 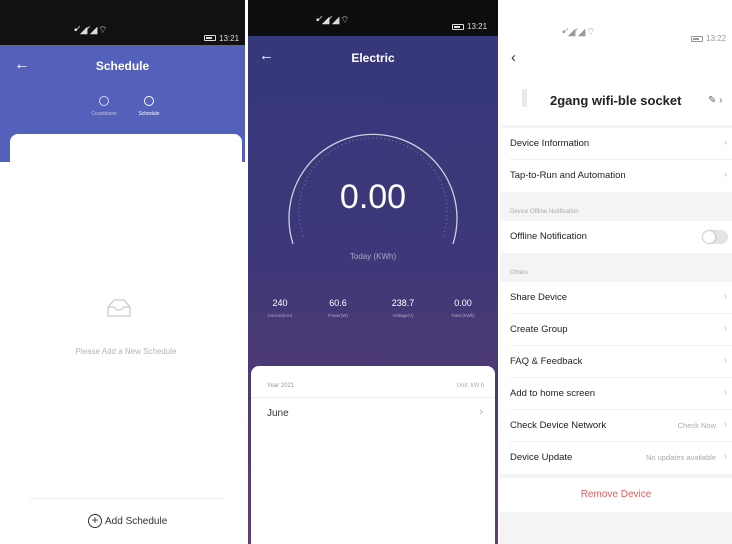 What do you see at coordinates (278, 413) in the screenshot?
I see `month-label: June` at bounding box center [278, 413].